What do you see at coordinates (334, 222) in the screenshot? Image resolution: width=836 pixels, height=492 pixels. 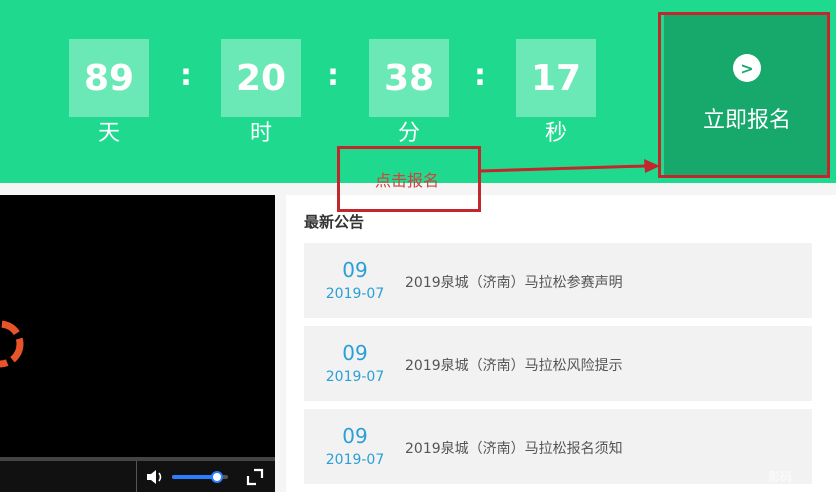 I see `notice-heading: 最新公告` at bounding box center [334, 222].